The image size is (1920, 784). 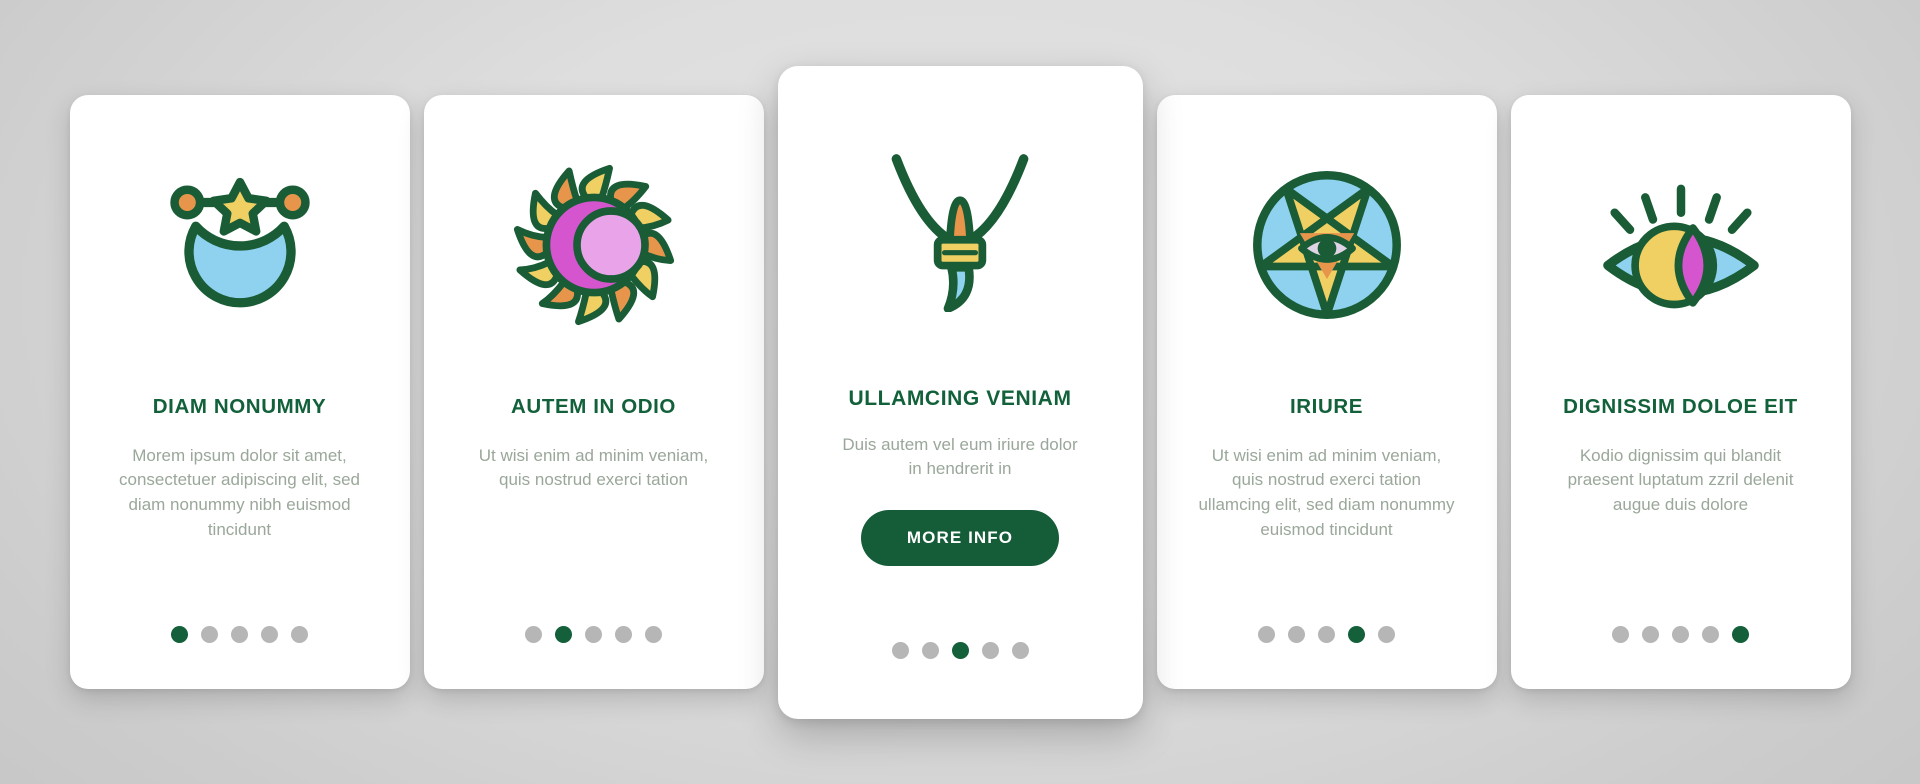 I want to click on card-title: DIAM NONUMMY, so click(x=239, y=406).